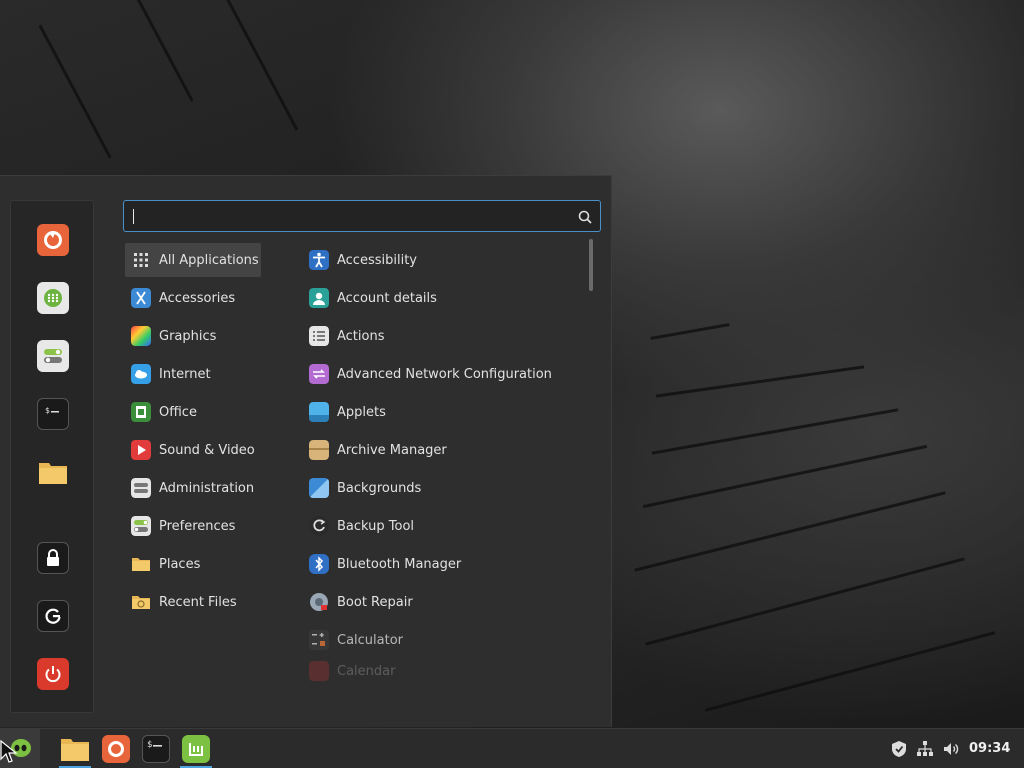  Describe the element at coordinates (376, 526) in the screenshot. I see `app-label: Backup Tool` at that location.